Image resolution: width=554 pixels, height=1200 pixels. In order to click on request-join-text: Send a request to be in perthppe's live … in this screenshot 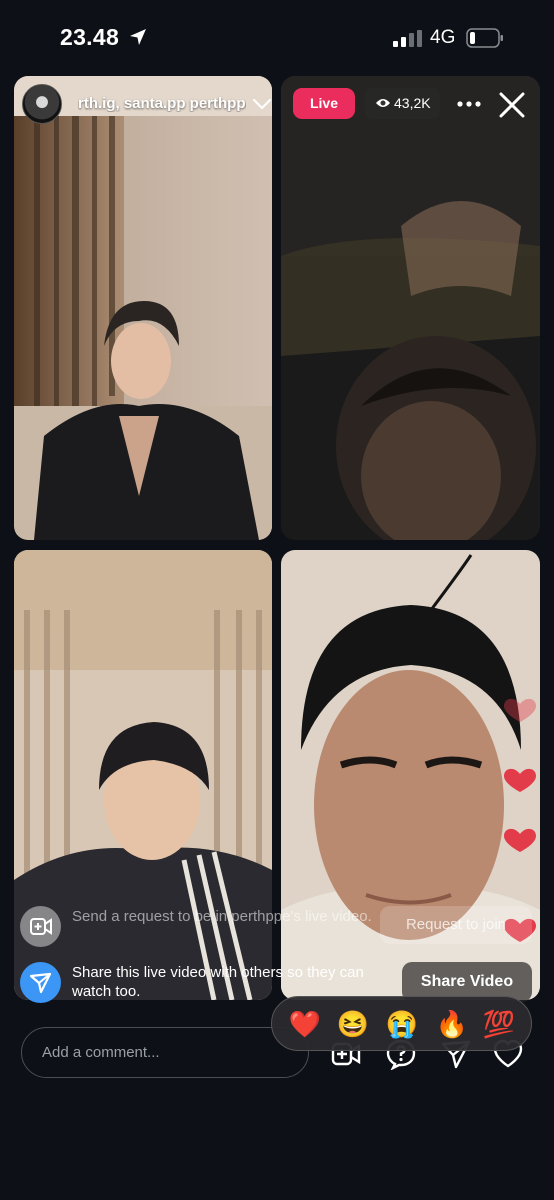, I will do `click(222, 916)`.